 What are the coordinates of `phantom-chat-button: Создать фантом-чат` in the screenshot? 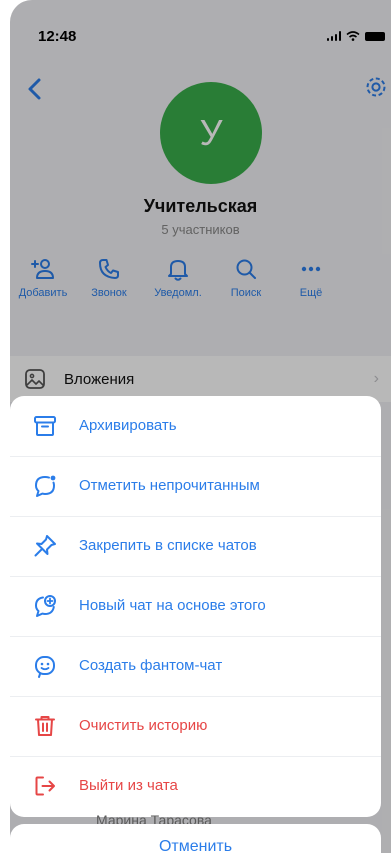 It's located at (195, 666).